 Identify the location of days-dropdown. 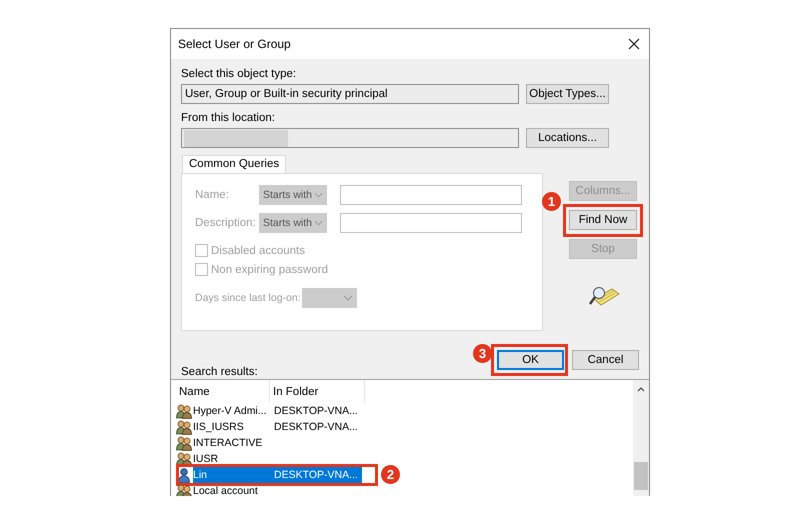
(329, 298).